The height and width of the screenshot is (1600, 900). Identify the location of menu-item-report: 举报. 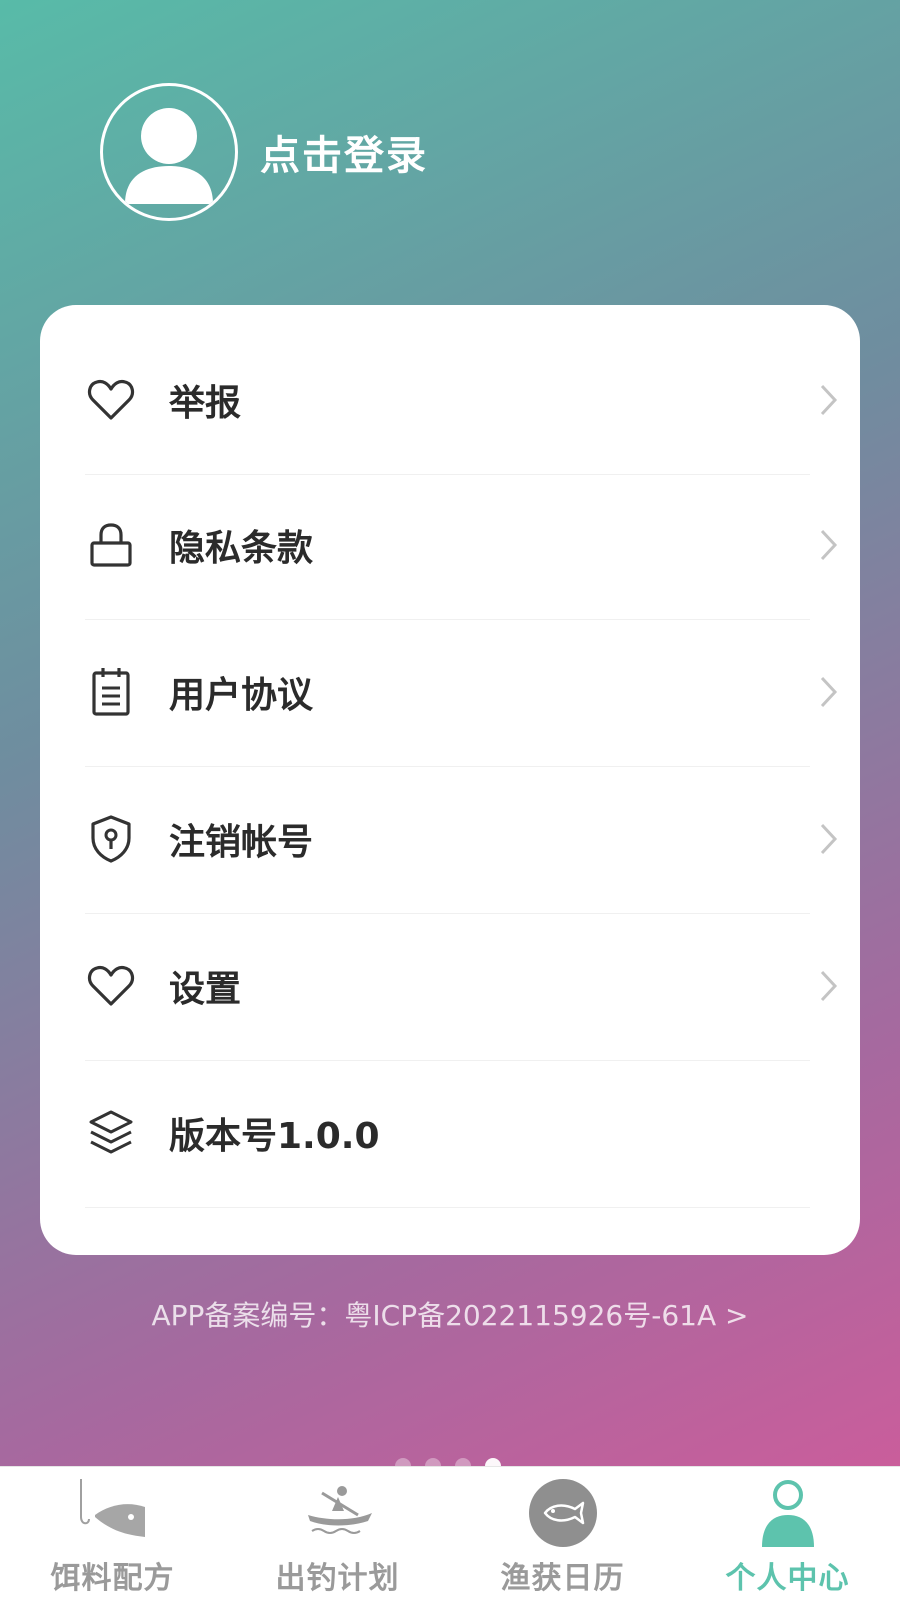
(470, 400).